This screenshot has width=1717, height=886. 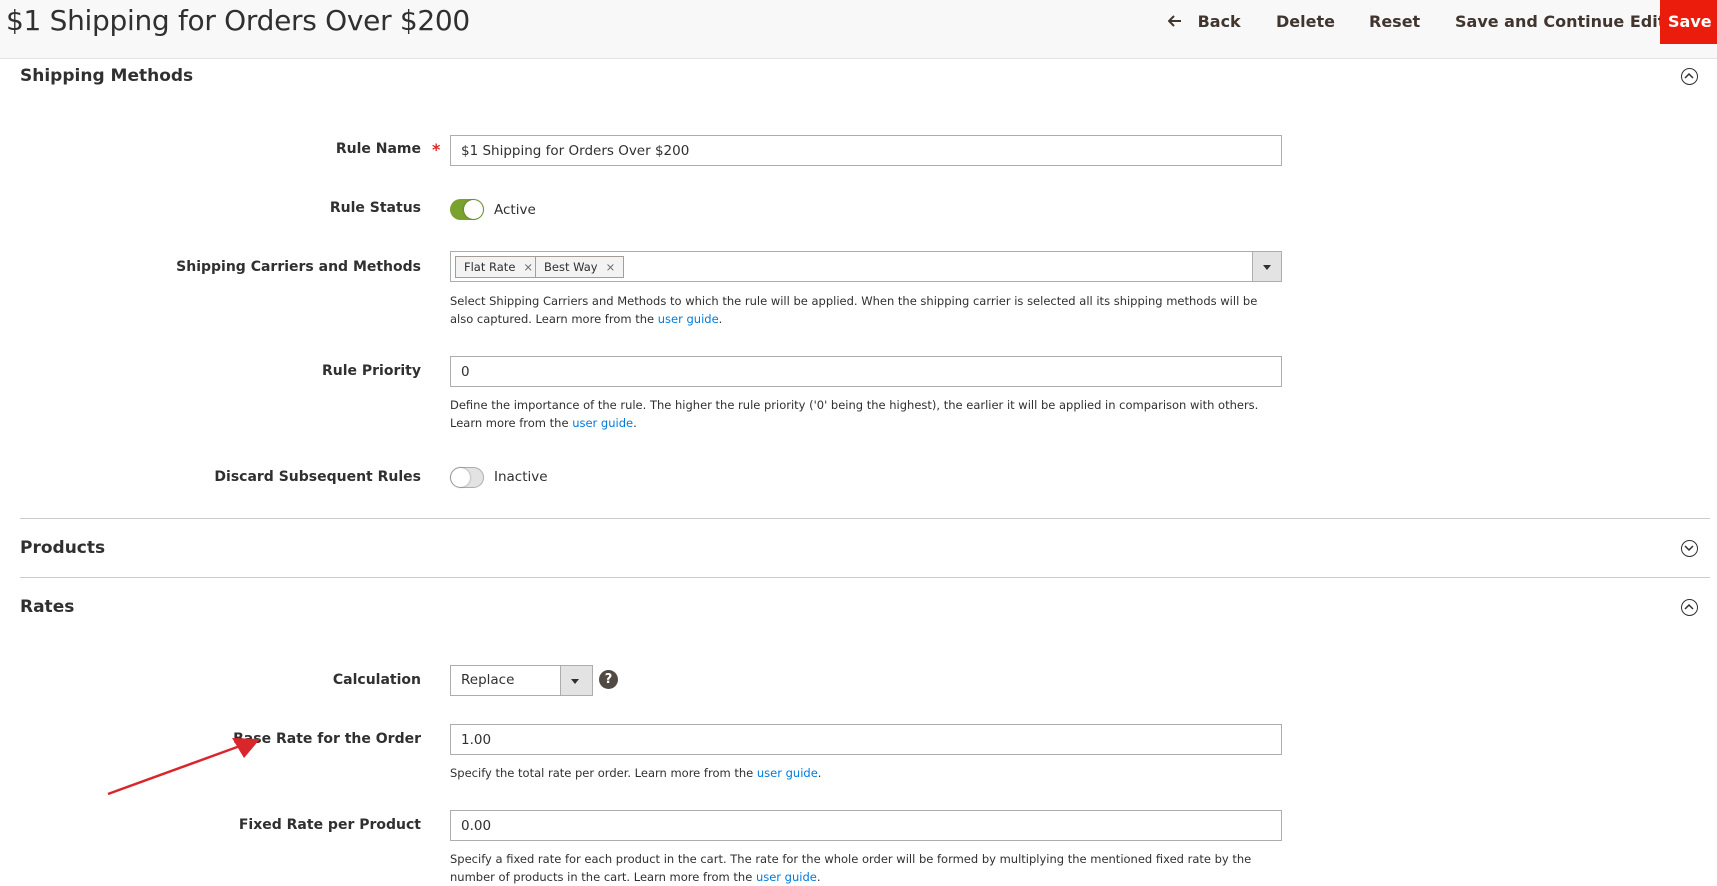 What do you see at coordinates (521, 477) in the screenshot?
I see `discard-state: Inactive` at bounding box center [521, 477].